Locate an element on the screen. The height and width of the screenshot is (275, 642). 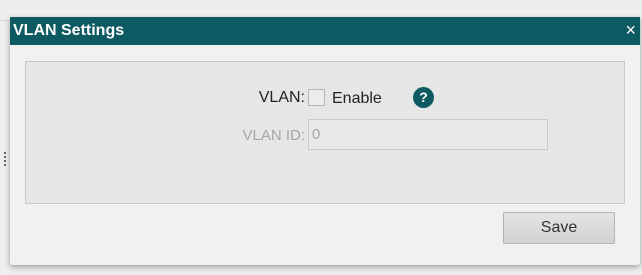
vlan-id-row: VLAN ID: is located at coordinates (325, 135).